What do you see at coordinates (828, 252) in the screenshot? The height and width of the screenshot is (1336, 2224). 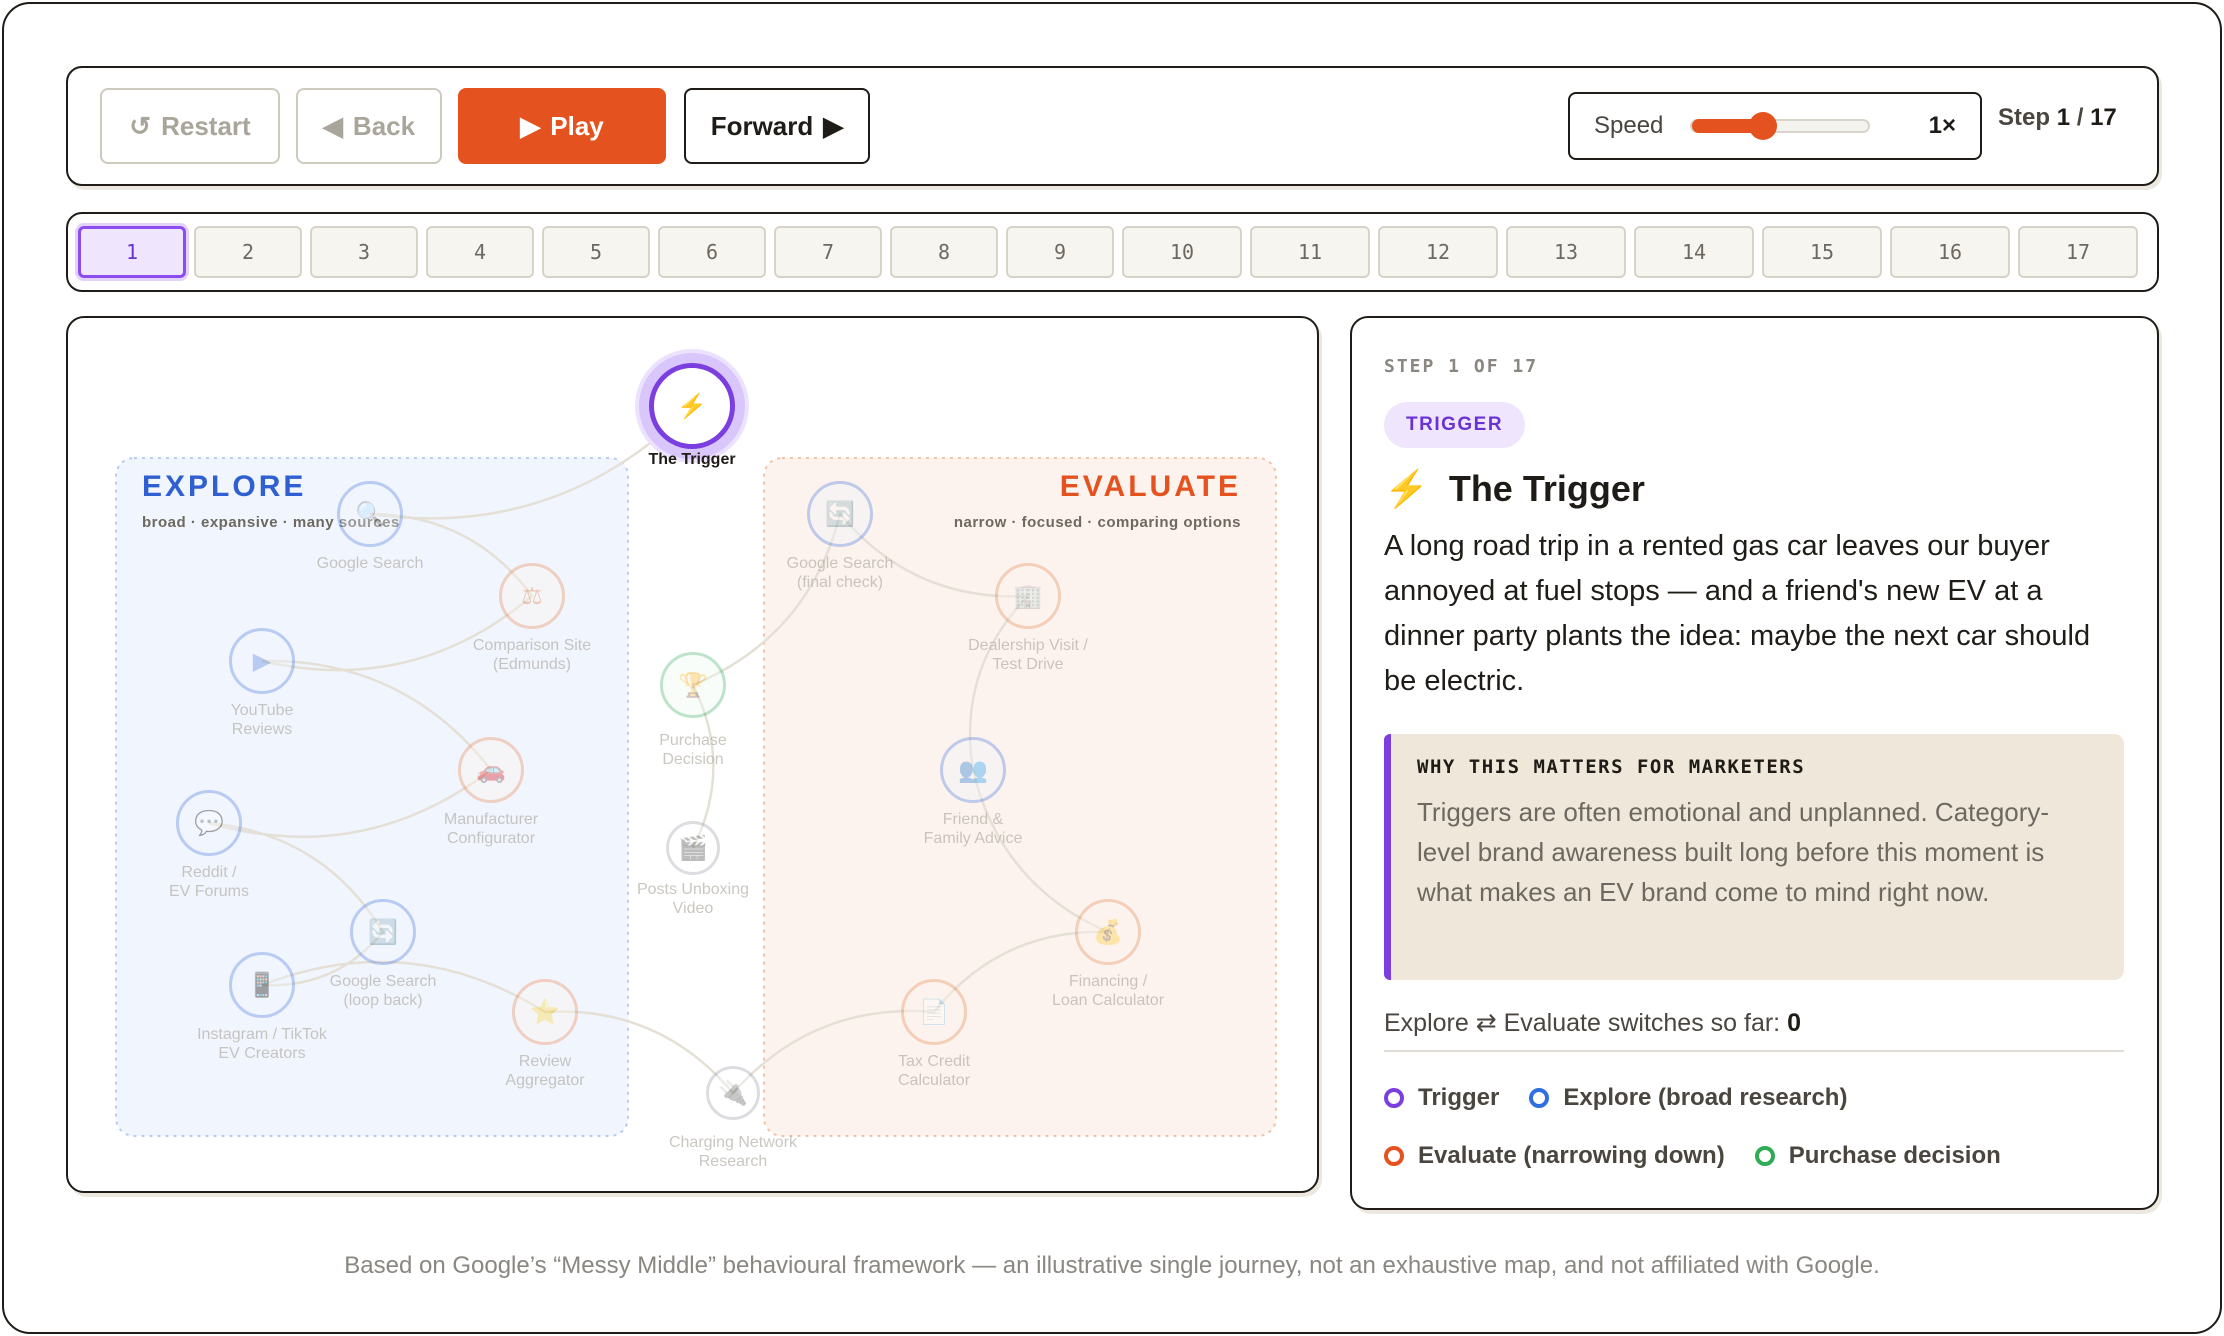 I see `step-button-7: 7` at bounding box center [828, 252].